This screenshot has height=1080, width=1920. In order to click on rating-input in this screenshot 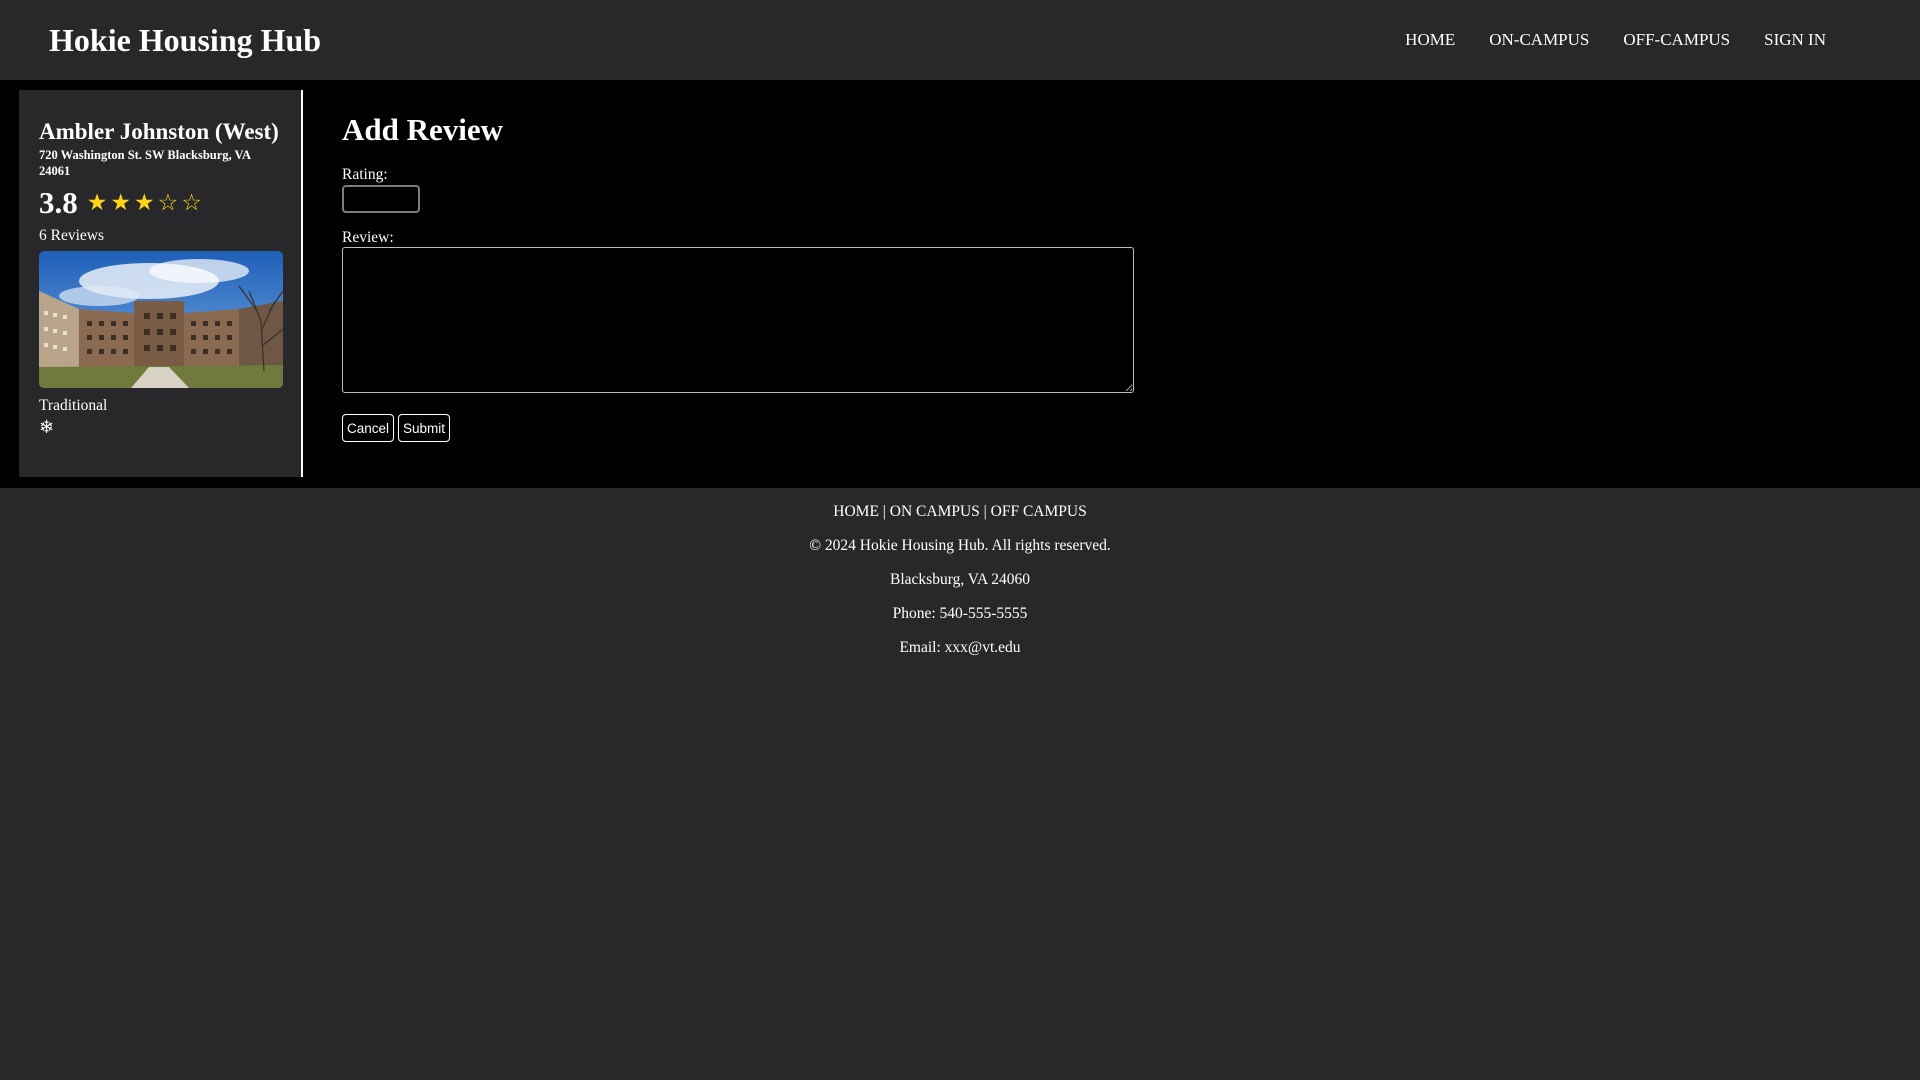, I will do `click(381, 199)`.